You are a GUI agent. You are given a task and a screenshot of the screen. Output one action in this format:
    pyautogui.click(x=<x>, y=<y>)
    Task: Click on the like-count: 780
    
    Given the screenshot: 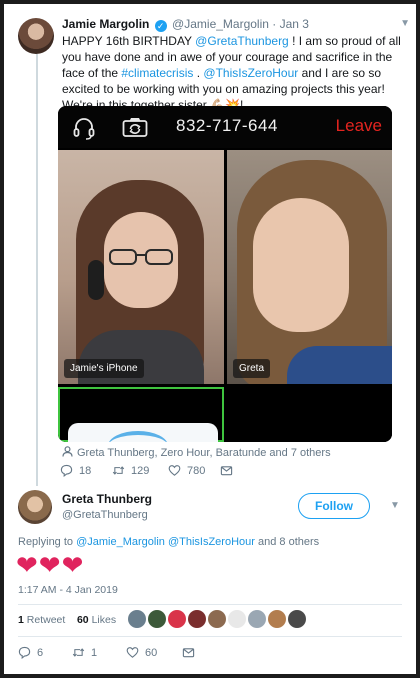 What is the action you would take?
    pyautogui.click(x=196, y=470)
    